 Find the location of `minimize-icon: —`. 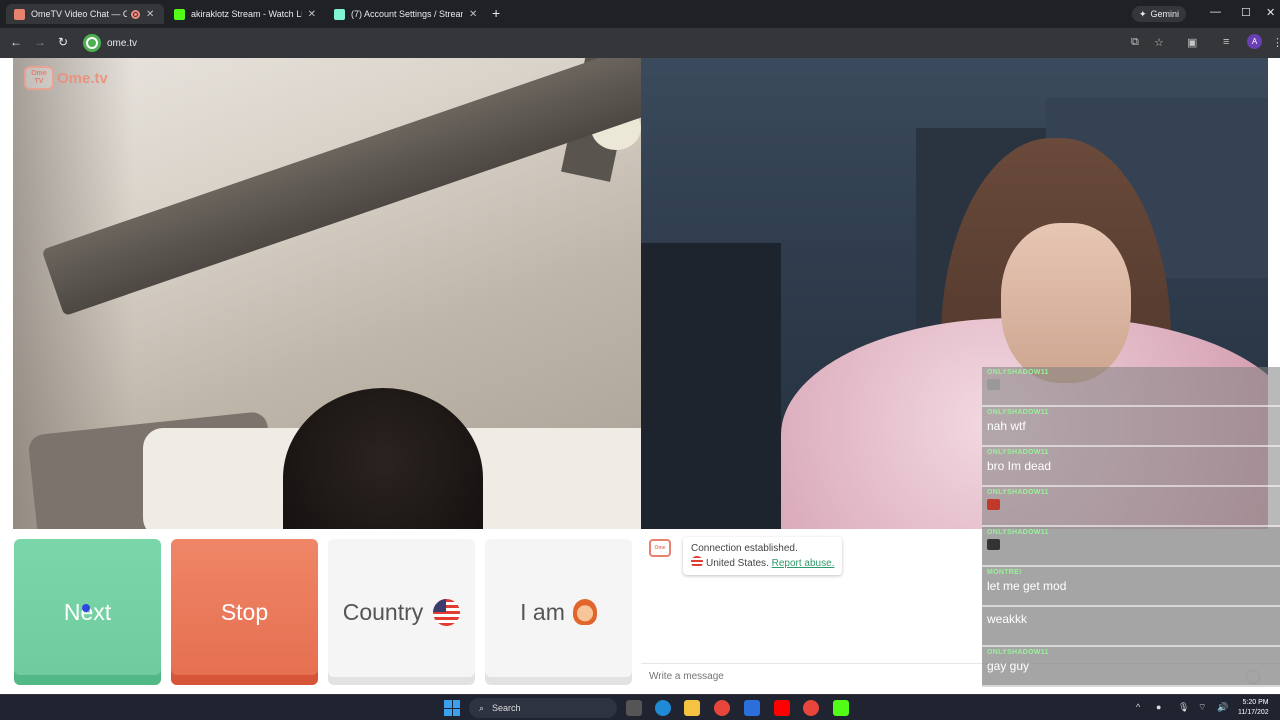

minimize-icon: — is located at coordinates (1215, 12).